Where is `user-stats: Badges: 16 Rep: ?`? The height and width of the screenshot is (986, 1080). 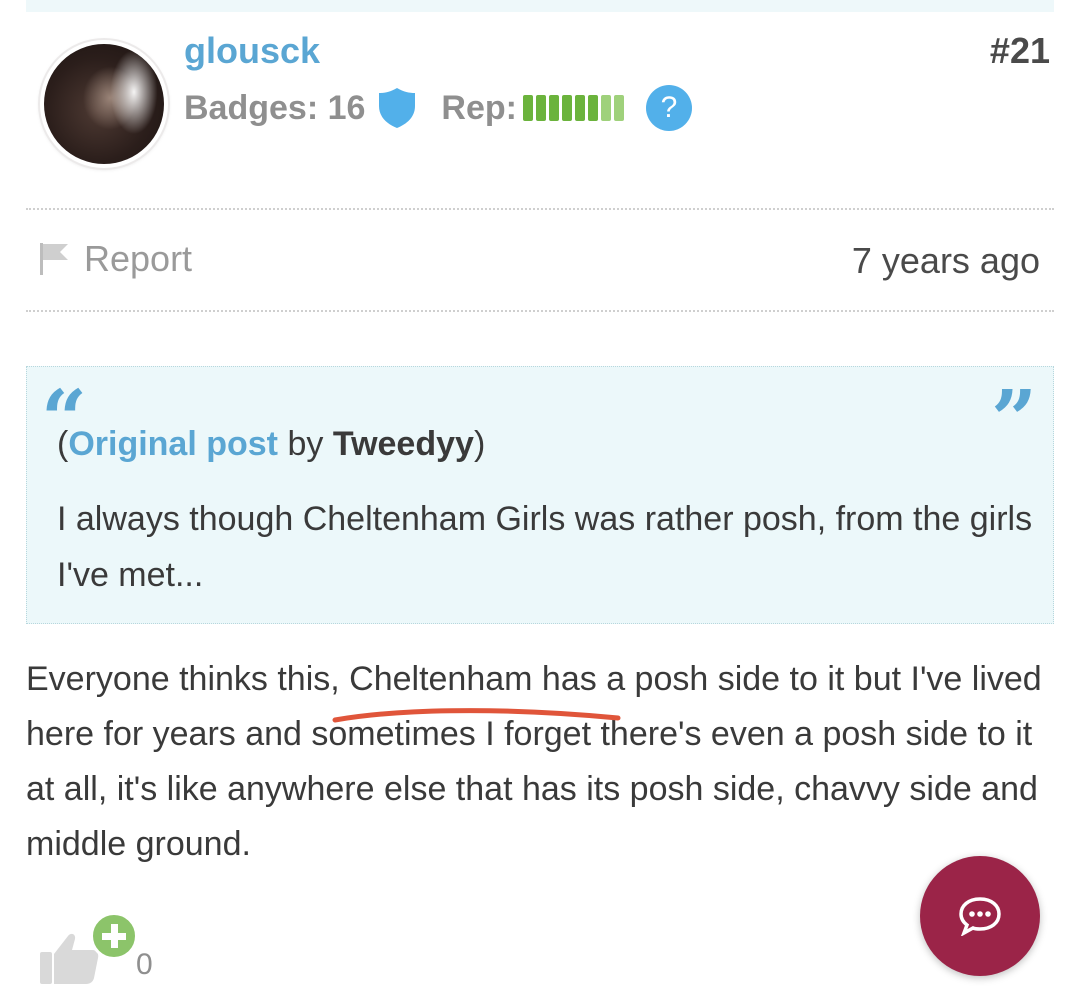
user-stats: Badges: 16 Rep: ? is located at coordinates (438, 108).